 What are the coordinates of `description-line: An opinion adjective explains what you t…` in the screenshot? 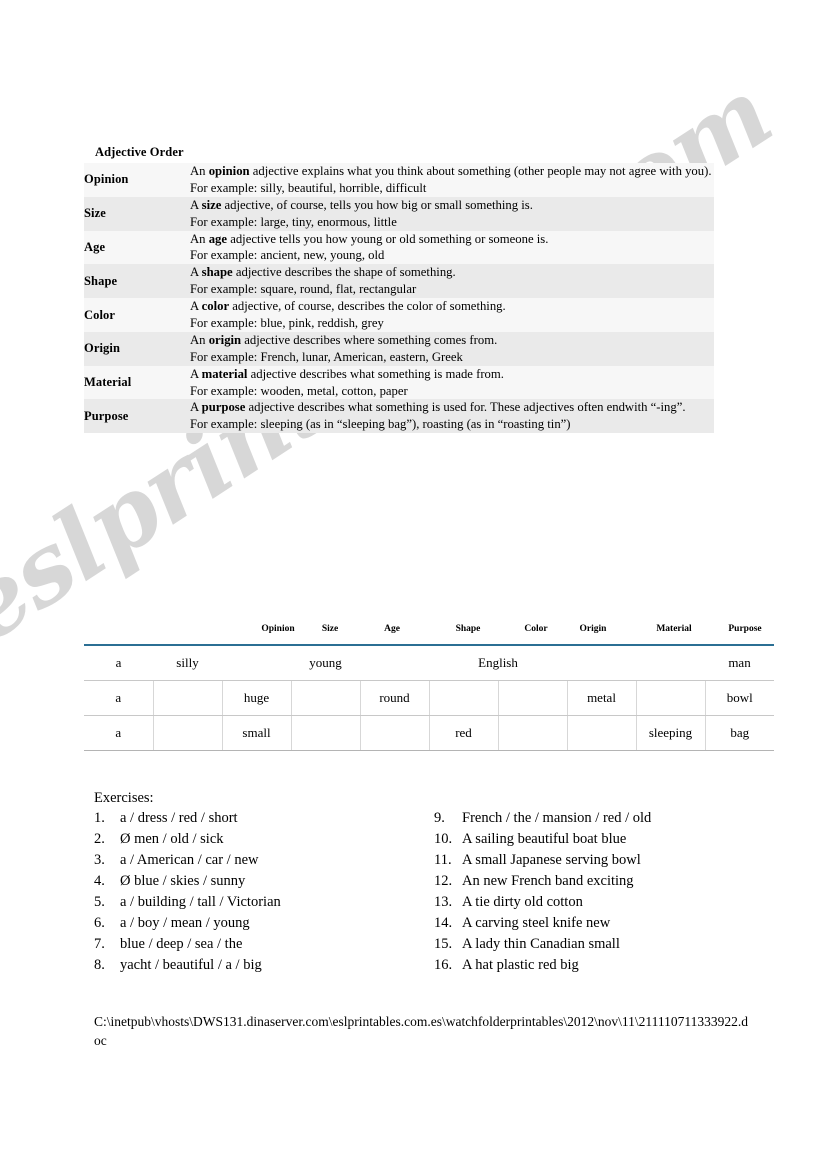 It's located at (451, 171).